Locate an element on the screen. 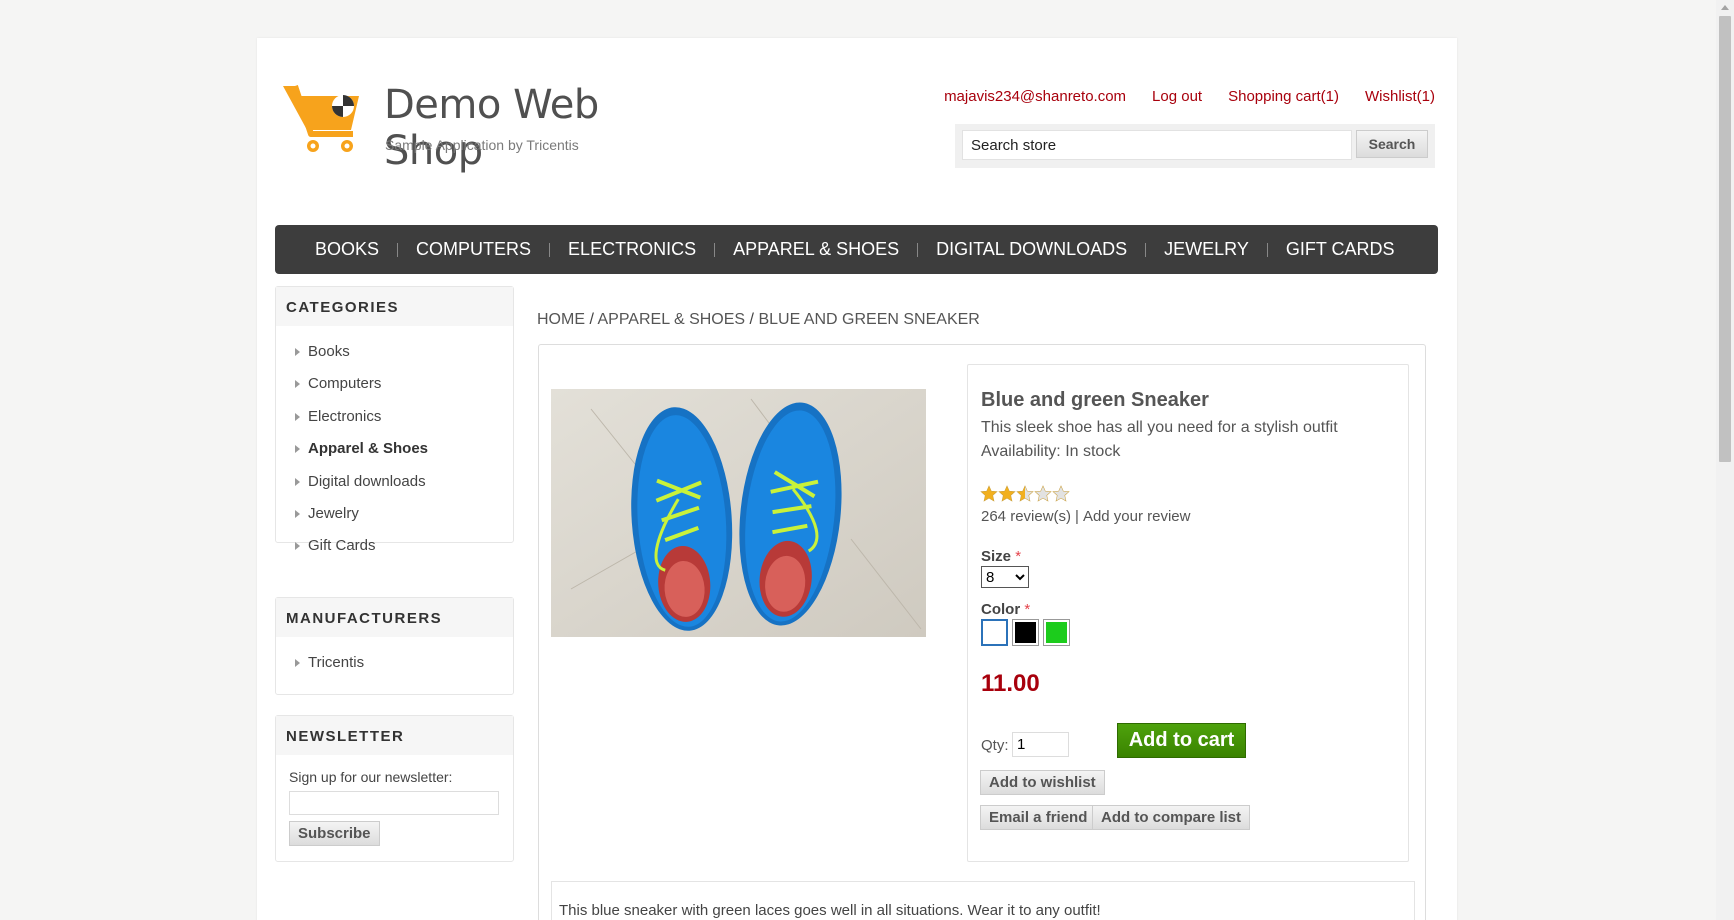 The height and width of the screenshot is (920, 1734). newsletter-email-field is located at coordinates (394, 803).